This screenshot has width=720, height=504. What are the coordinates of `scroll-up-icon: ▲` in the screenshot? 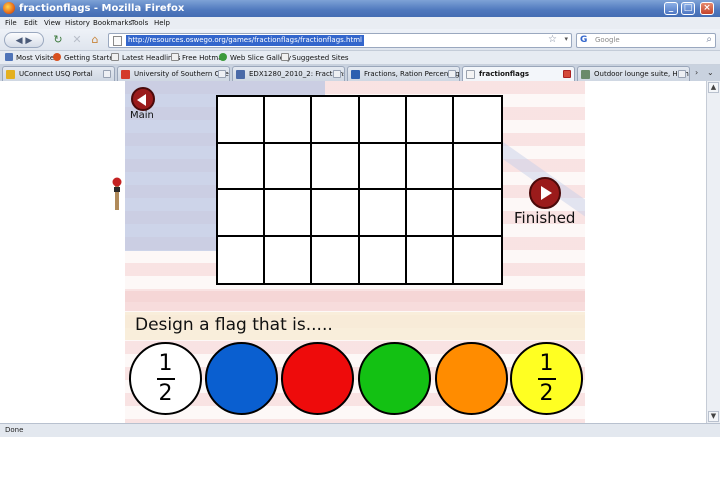 It's located at (713, 87).